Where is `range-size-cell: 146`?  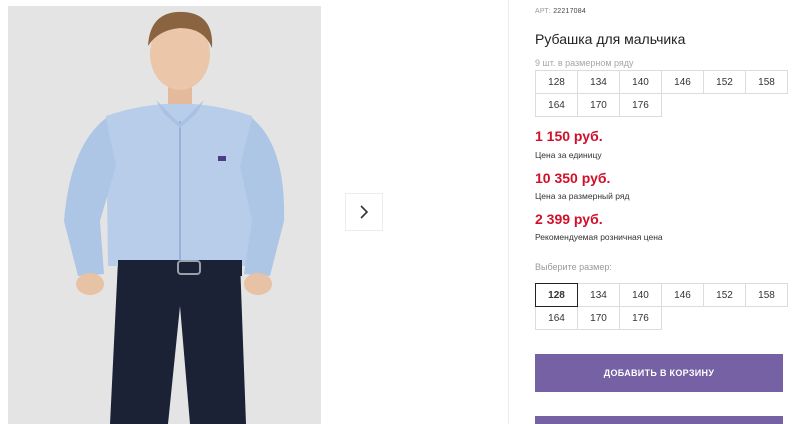
range-size-cell: 146 is located at coordinates (682, 82).